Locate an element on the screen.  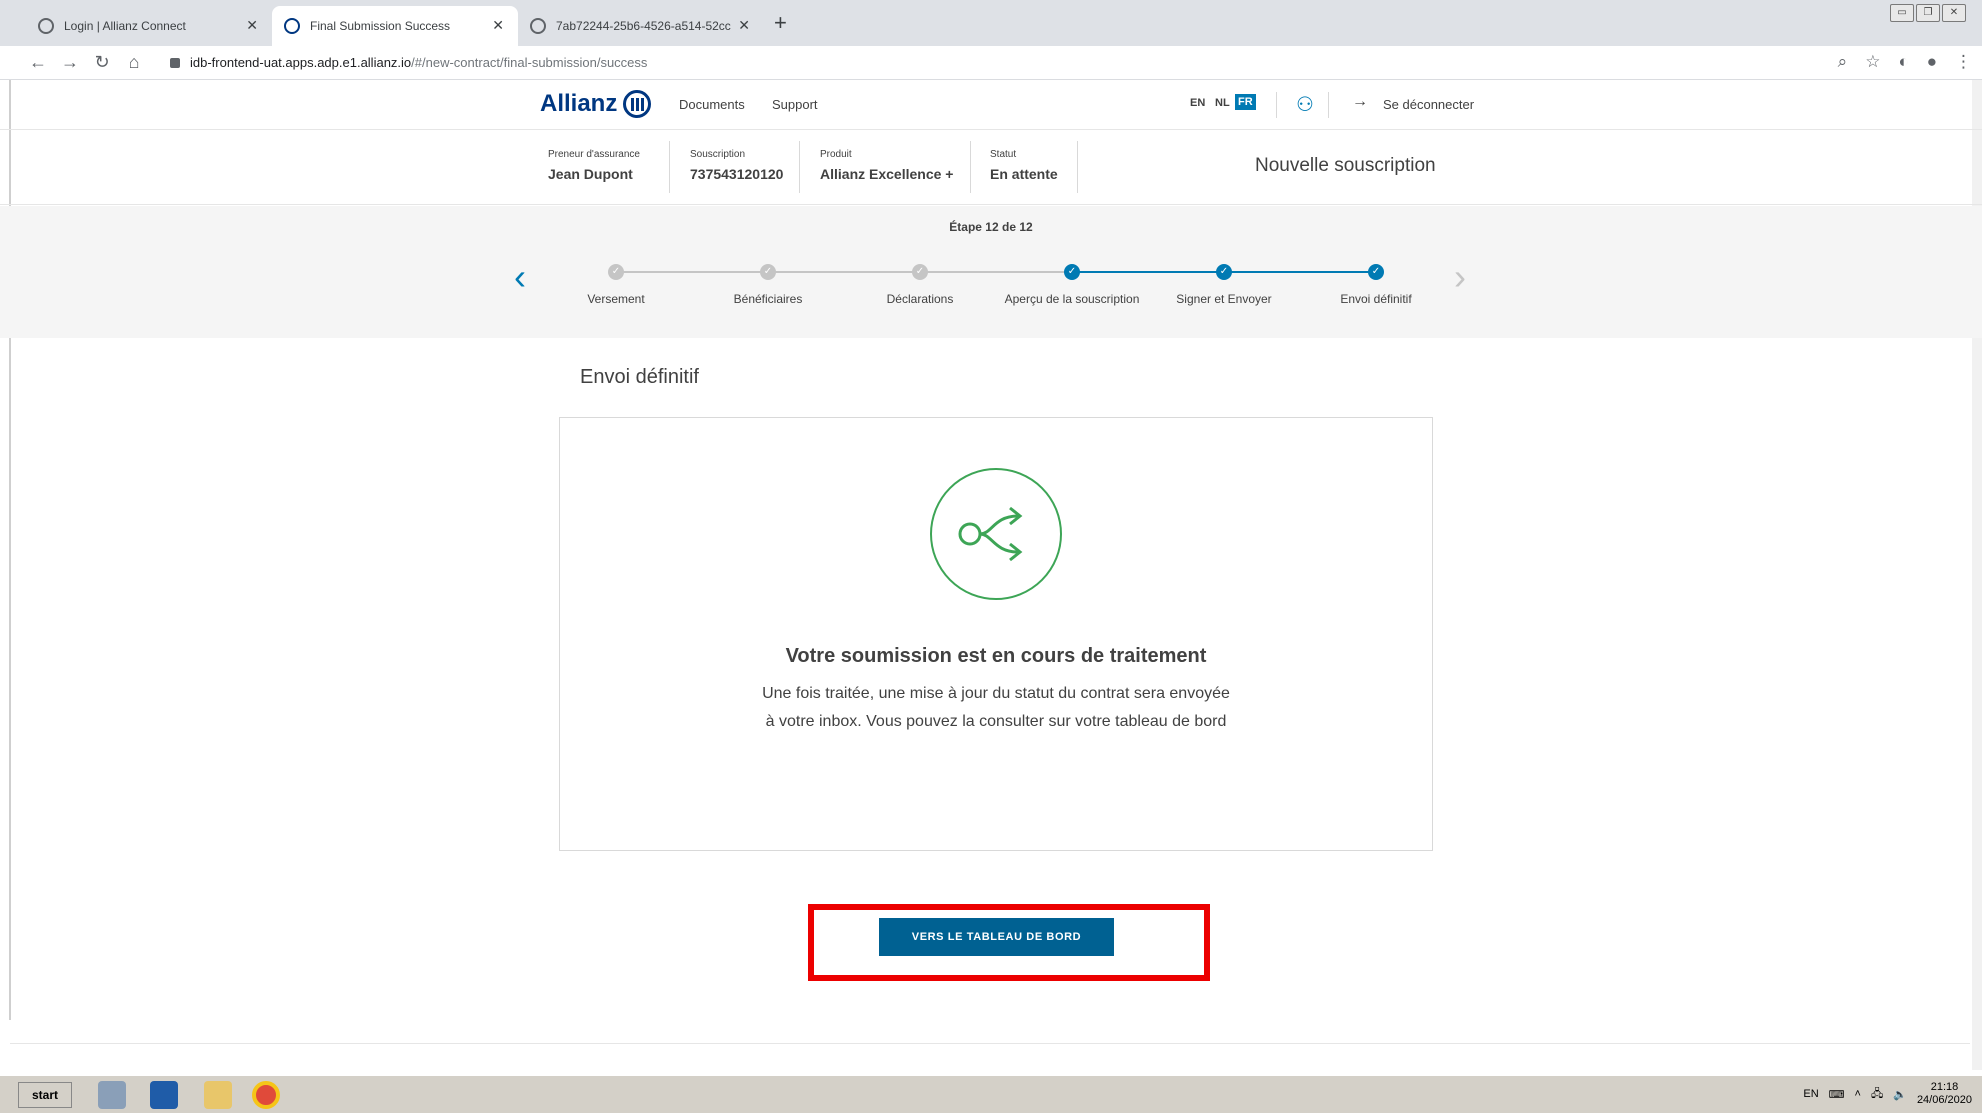
chrome-icon is located at coordinates (266, 1095).